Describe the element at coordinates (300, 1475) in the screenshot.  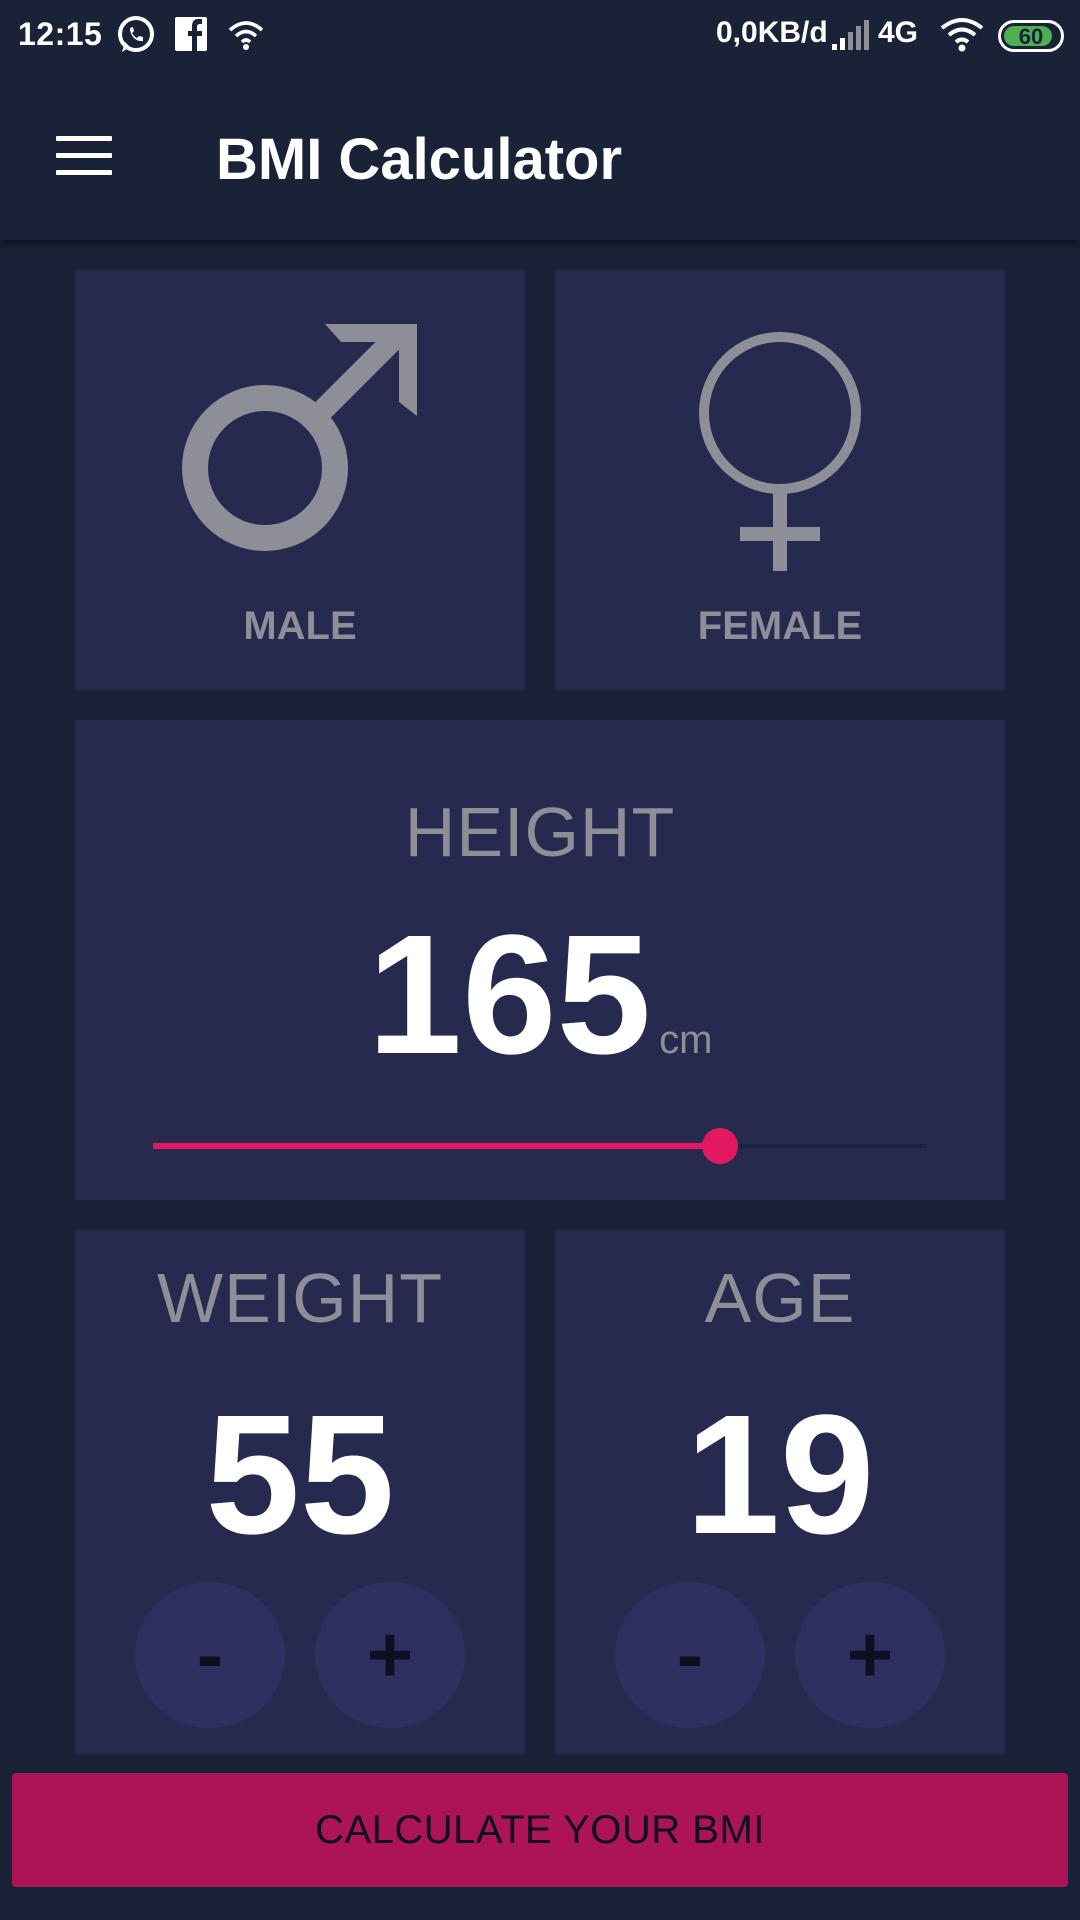
I see `weight-value: 55` at that location.